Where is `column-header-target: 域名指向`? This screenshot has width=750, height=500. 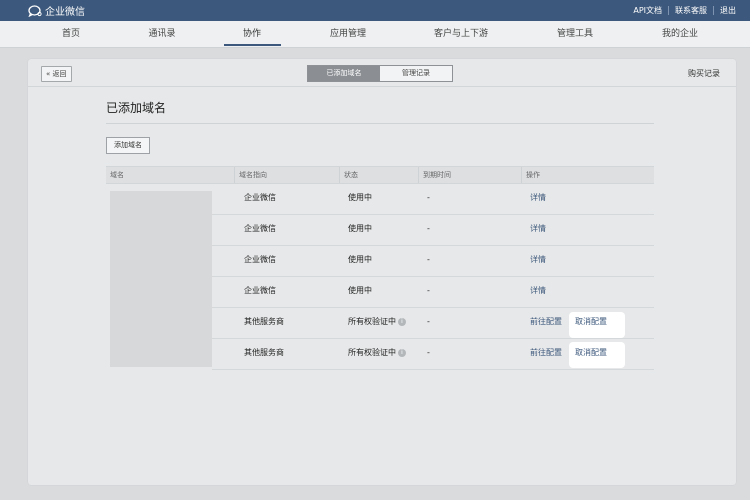 column-header-target: 域名指向 is located at coordinates (286, 175).